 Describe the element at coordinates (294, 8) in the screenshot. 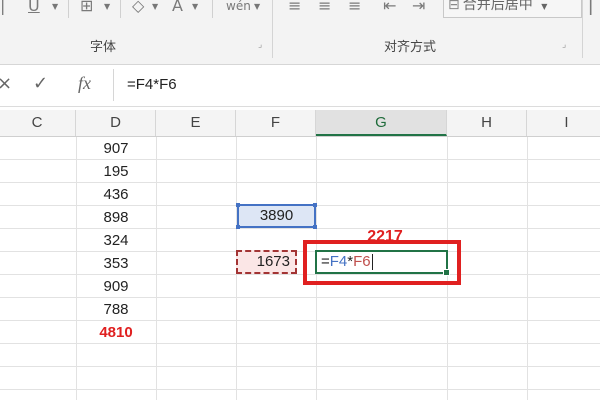

I see `align-top-icon: ≡` at that location.